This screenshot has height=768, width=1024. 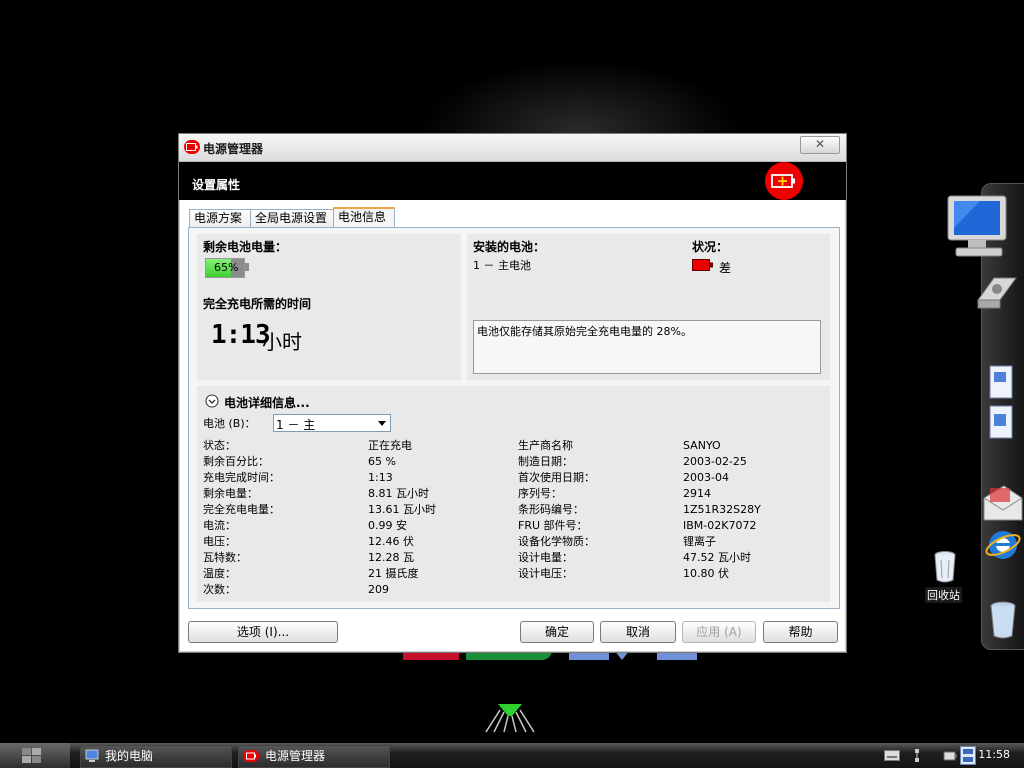 What do you see at coordinates (156, 756) in the screenshot?
I see `task-my-computer: 我的电脑` at bounding box center [156, 756].